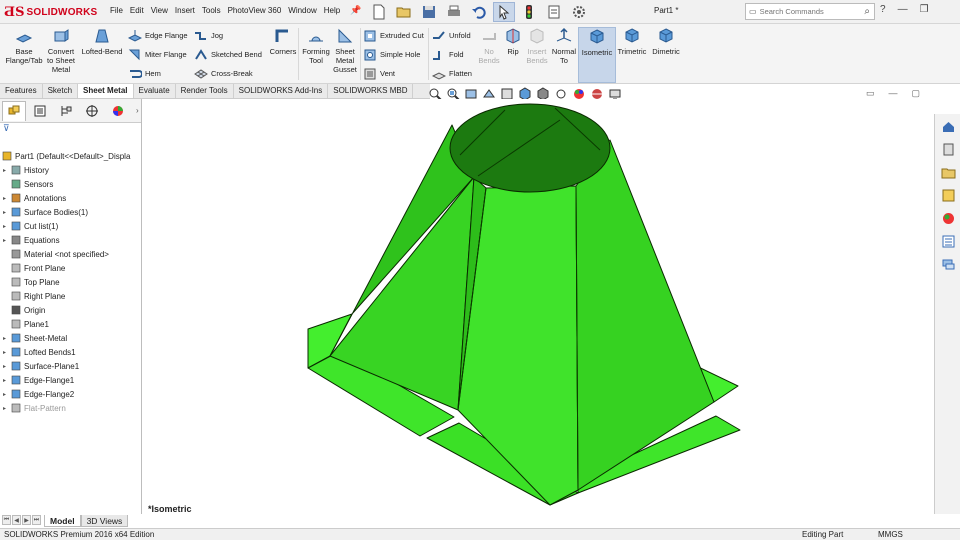 This screenshot has width=960, height=540. What do you see at coordinates (70, 129) in the screenshot?
I see `tree-filter-icon: ⊽` at bounding box center [70, 129].